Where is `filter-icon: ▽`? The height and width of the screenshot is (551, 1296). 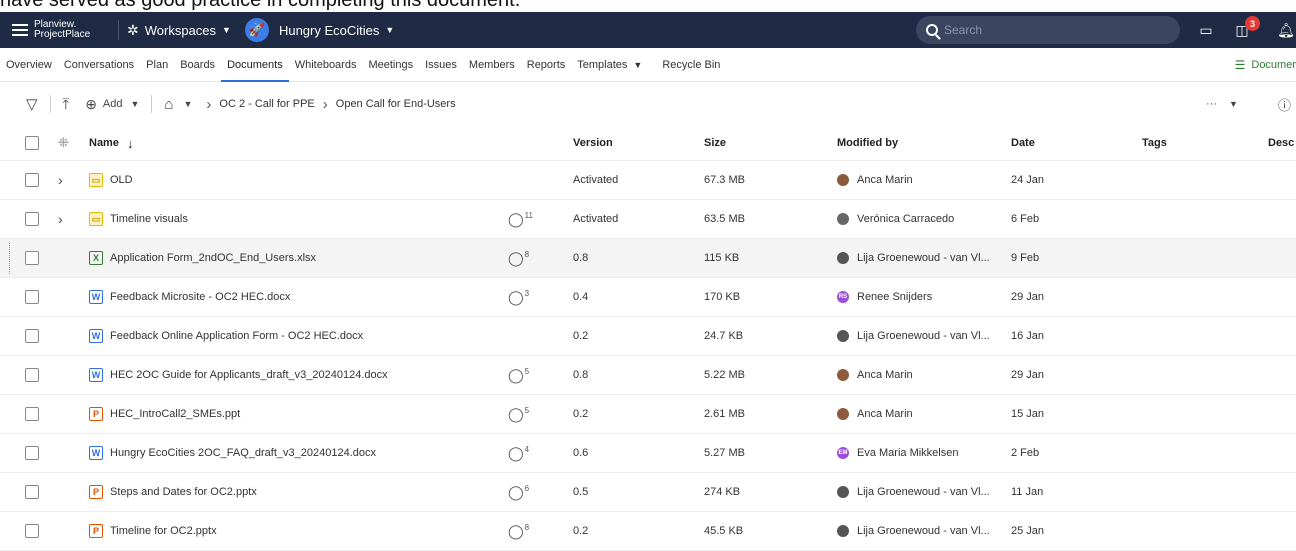
filter-icon: ▽ is located at coordinates (32, 104).